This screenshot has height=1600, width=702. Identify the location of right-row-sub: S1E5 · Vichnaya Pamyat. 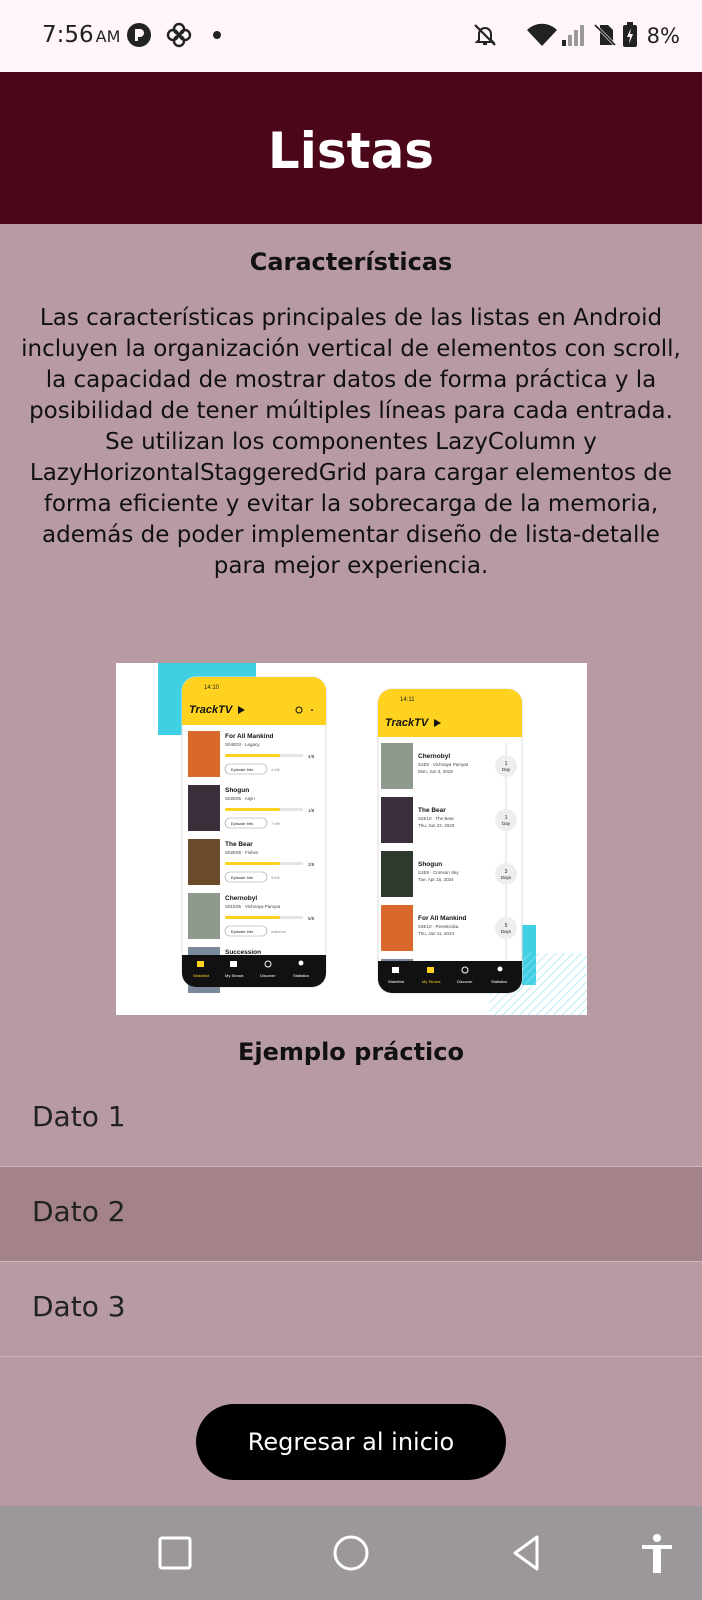
(443, 764).